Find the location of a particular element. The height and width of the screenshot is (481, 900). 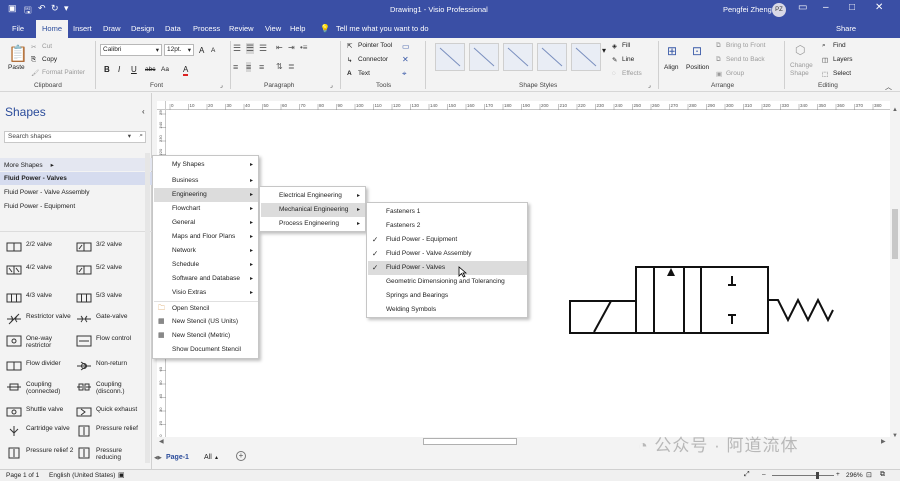

layers-icon: ◫ is located at coordinates (825, 60).